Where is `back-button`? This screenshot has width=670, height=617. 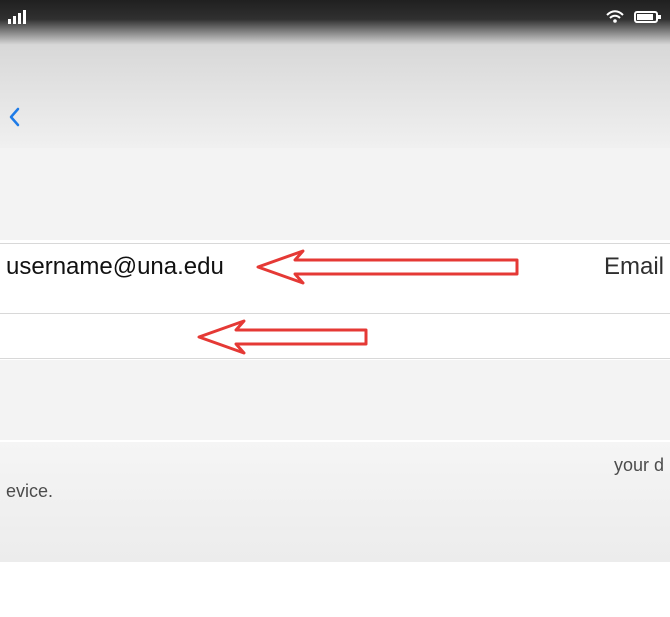
back-button is located at coordinates (18, 117).